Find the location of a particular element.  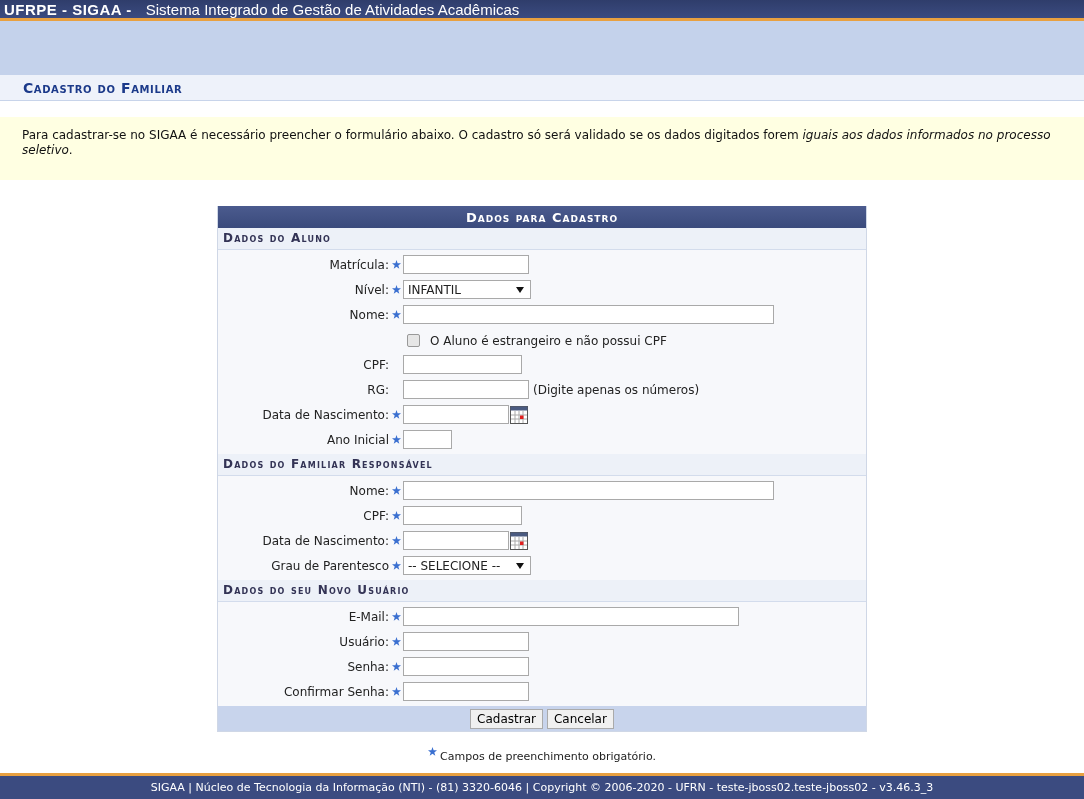

required-note: Campos de preenchimento obrigatório. is located at coordinates (548, 756).